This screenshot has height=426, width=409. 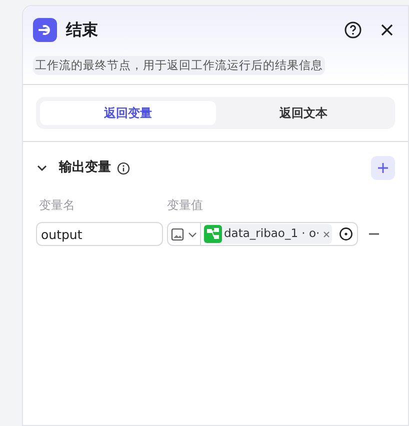 What do you see at coordinates (177, 234) in the screenshot?
I see `image-icon` at bounding box center [177, 234].